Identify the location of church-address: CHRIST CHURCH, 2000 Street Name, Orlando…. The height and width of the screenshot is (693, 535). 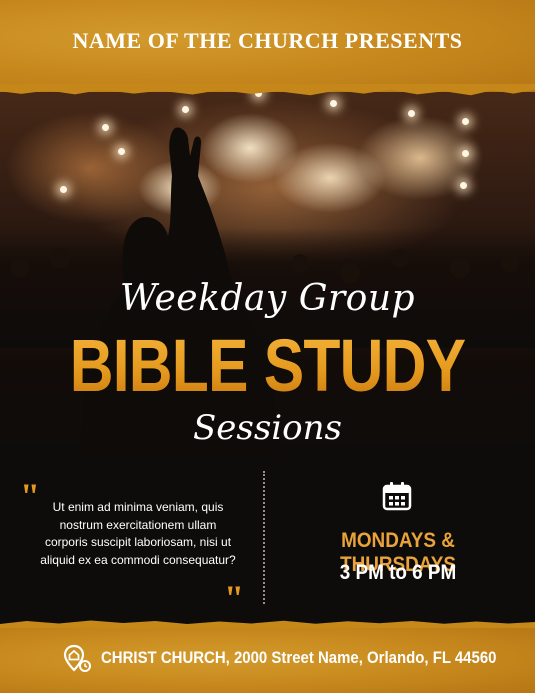
(299, 657).